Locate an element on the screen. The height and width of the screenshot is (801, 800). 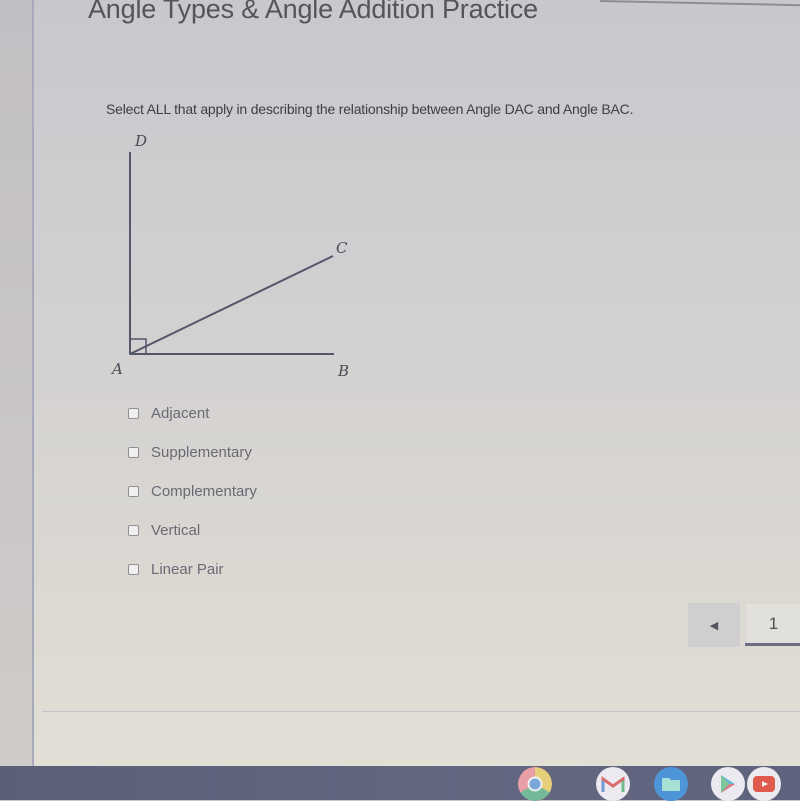
option-label: Vertical is located at coordinates (176, 530).